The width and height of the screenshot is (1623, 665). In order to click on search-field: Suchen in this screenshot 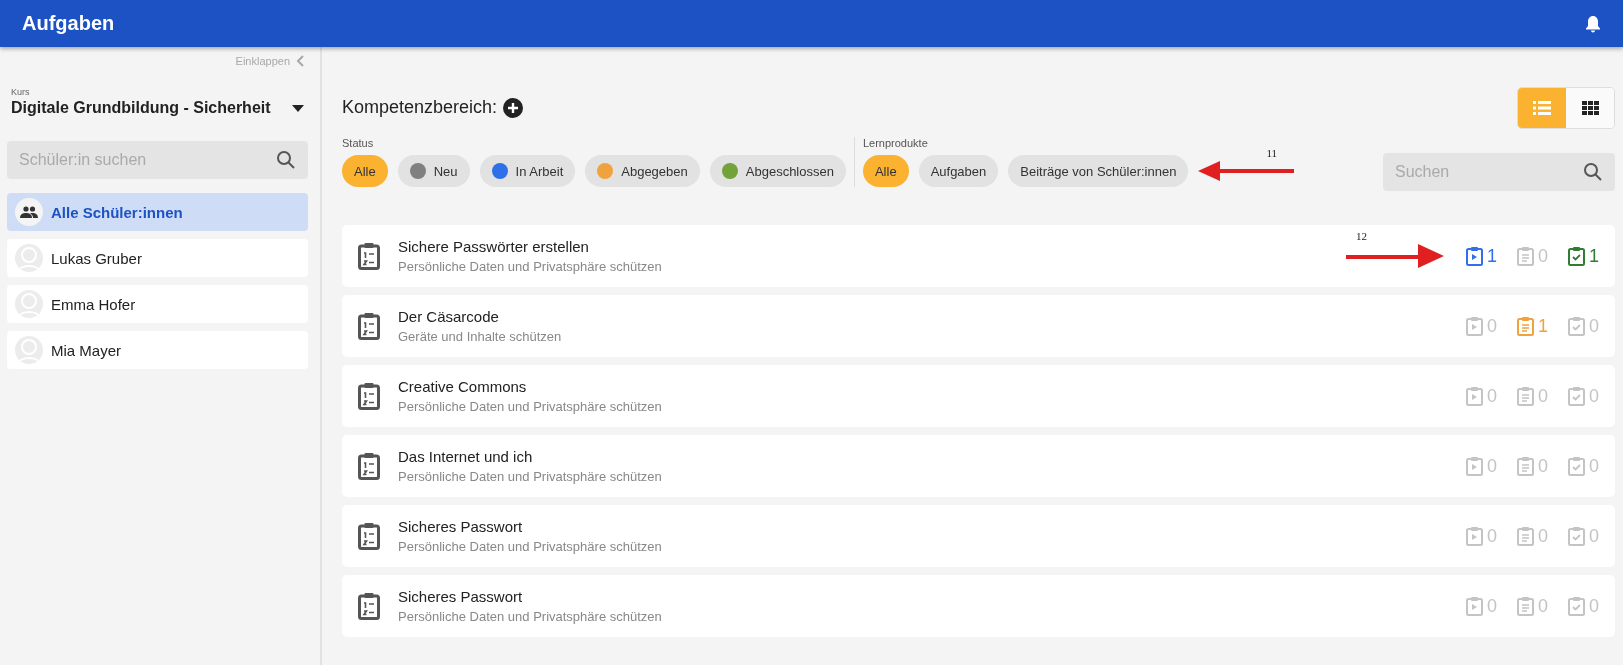, I will do `click(1499, 172)`.